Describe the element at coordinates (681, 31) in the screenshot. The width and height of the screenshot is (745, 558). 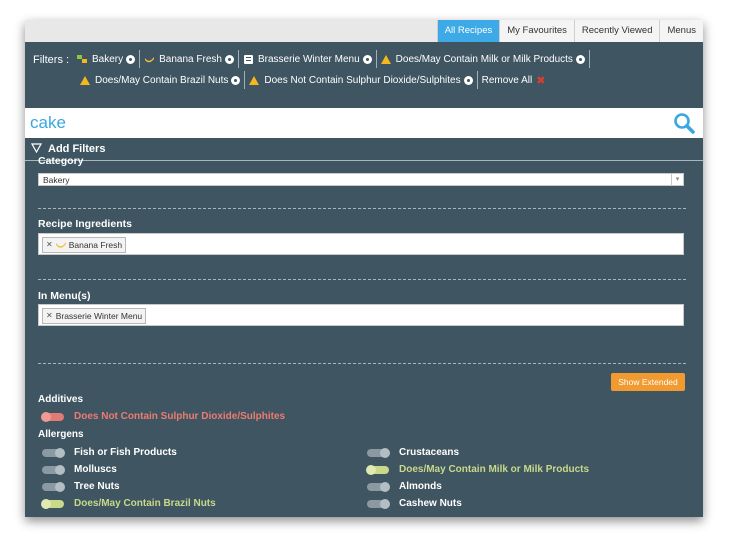
I see `tab-menus: Menus` at that location.